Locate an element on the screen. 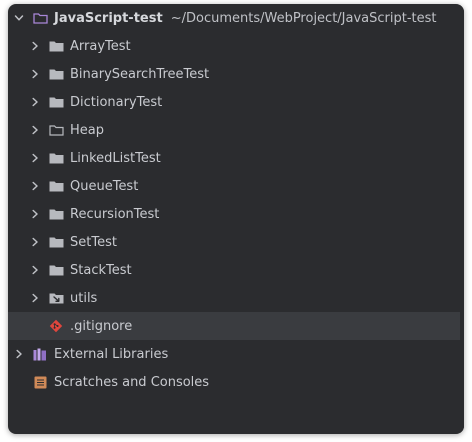 This screenshot has height=442, width=472. folder-label: DictionaryTest is located at coordinates (116, 102).